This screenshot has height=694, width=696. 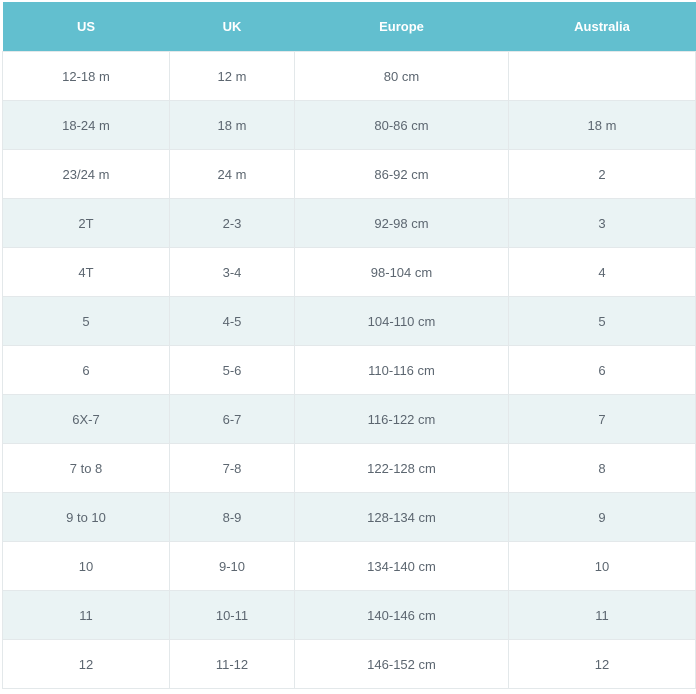 I want to click on cell-us: 7 to 8, so click(x=86, y=468).